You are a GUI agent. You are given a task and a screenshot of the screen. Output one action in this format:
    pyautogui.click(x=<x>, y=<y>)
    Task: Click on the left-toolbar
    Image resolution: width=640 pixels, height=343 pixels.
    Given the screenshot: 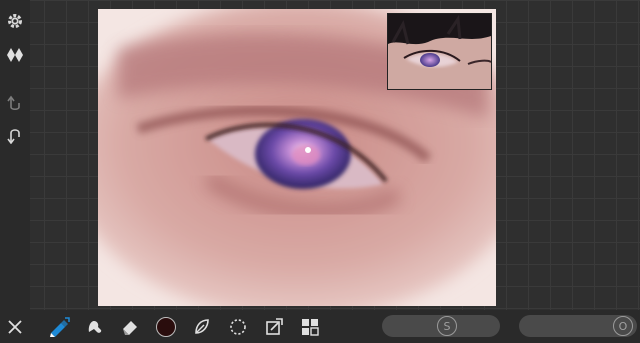 What is the action you would take?
    pyautogui.click(x=15, y=155)
    